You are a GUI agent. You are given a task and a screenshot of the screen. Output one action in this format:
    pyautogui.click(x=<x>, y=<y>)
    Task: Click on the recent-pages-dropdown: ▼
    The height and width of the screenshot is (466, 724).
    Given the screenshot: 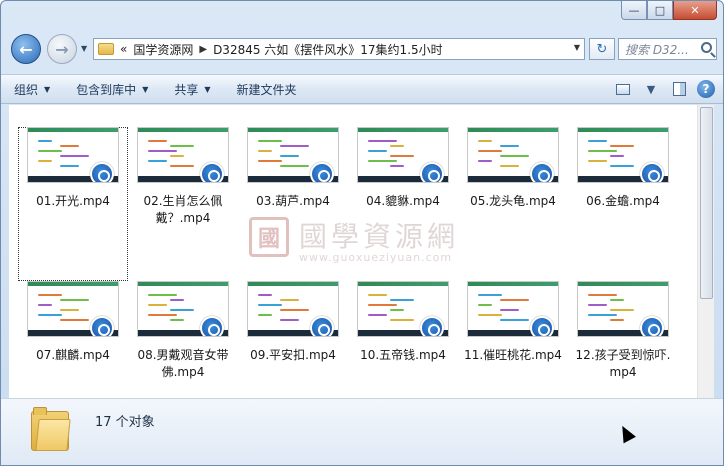 What is the action you would take?
    pyautogui.click(x=84, y=48)
    